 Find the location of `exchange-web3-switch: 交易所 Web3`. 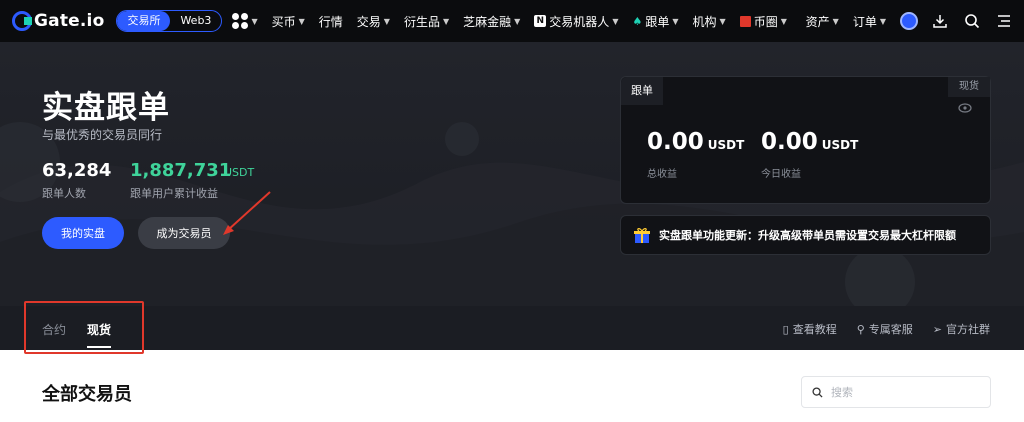

exchange-web3-switch: 交易所 Web3 is located at coordinates (169, 21).